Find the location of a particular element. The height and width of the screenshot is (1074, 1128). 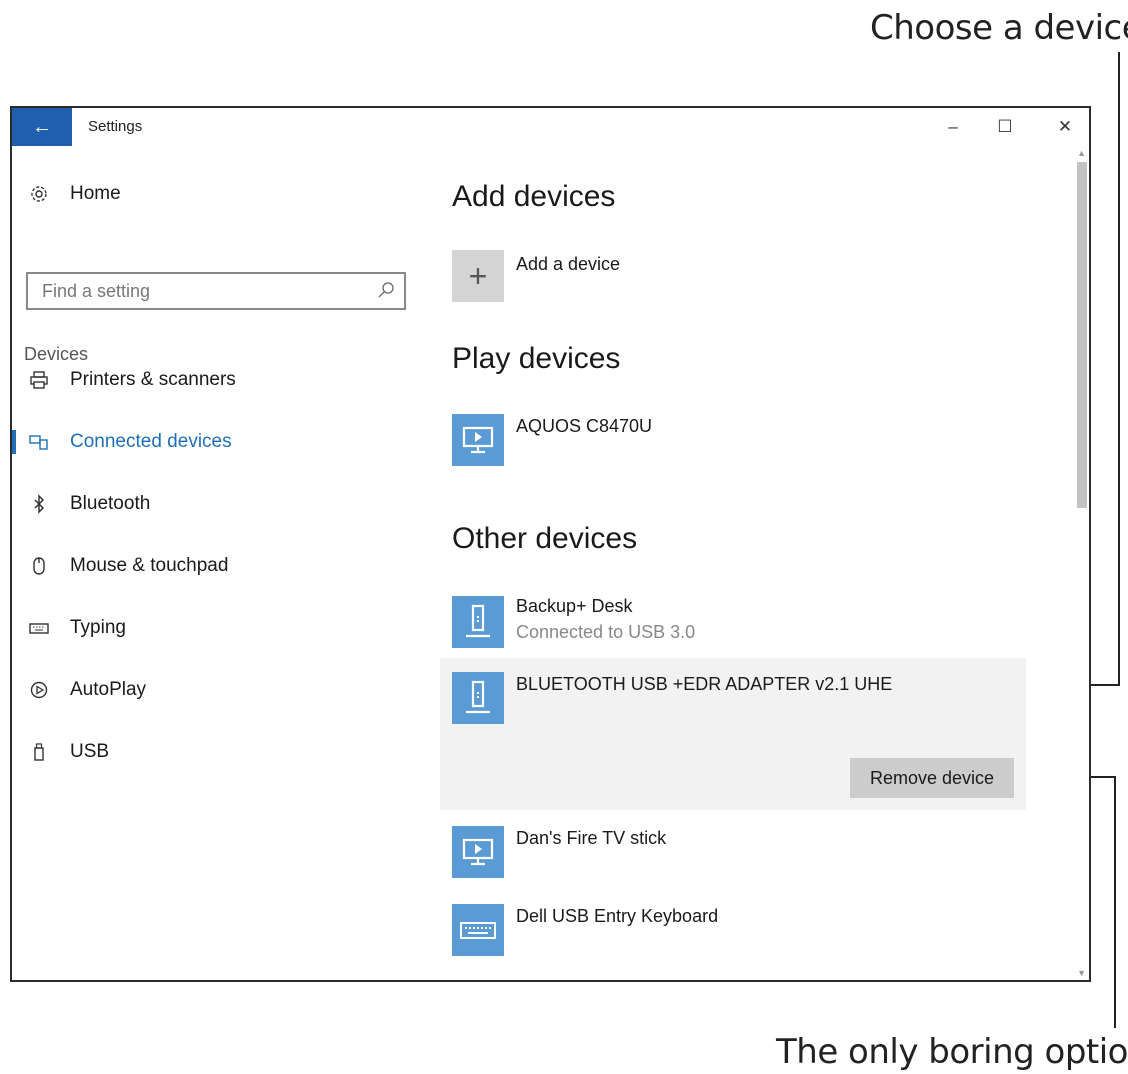

autoplay-icon is located at coordinates (39, 690).